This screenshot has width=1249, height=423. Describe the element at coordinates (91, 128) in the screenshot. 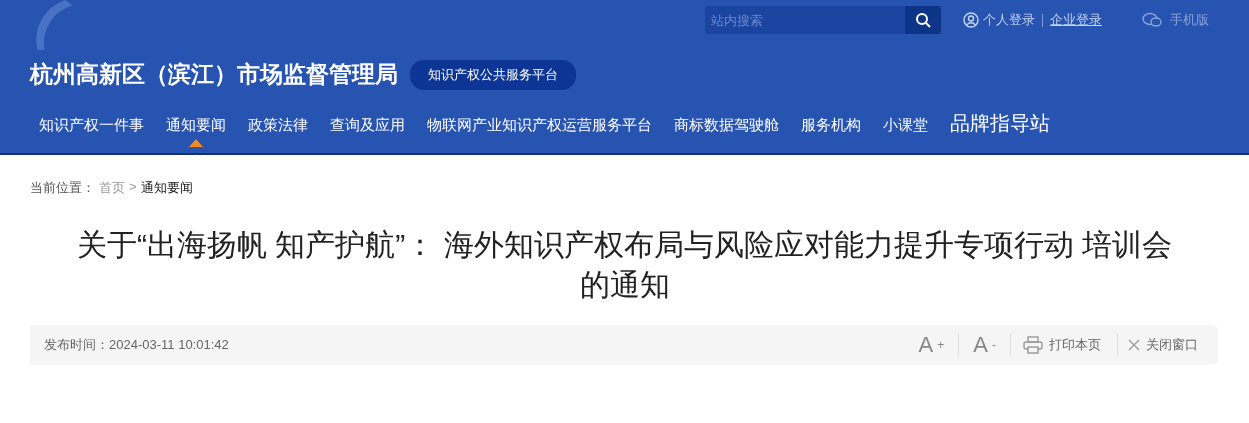

I see `nav-tab: 知识产权一件事` at that location.